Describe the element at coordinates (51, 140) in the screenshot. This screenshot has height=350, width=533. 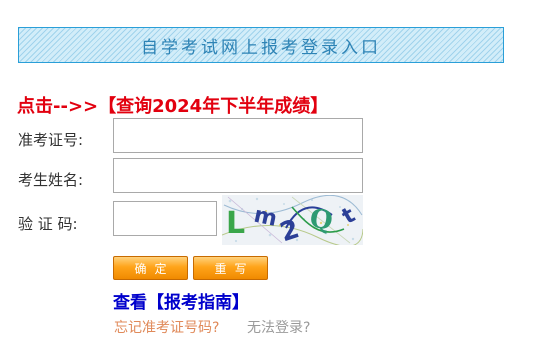
I see `exam-id-label: 准考证号:` at that location.